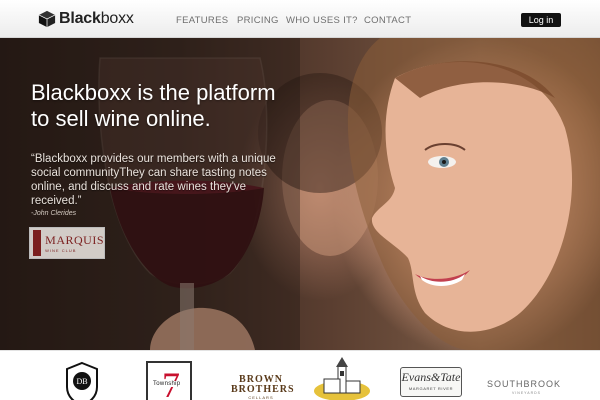 Image resolution: width=600 pixels, height=400 pixels. What do you see at coordinates (387, 20) in the screenshot?
I see `nav-contact: CONTACT` at bounding box center [387, 20].